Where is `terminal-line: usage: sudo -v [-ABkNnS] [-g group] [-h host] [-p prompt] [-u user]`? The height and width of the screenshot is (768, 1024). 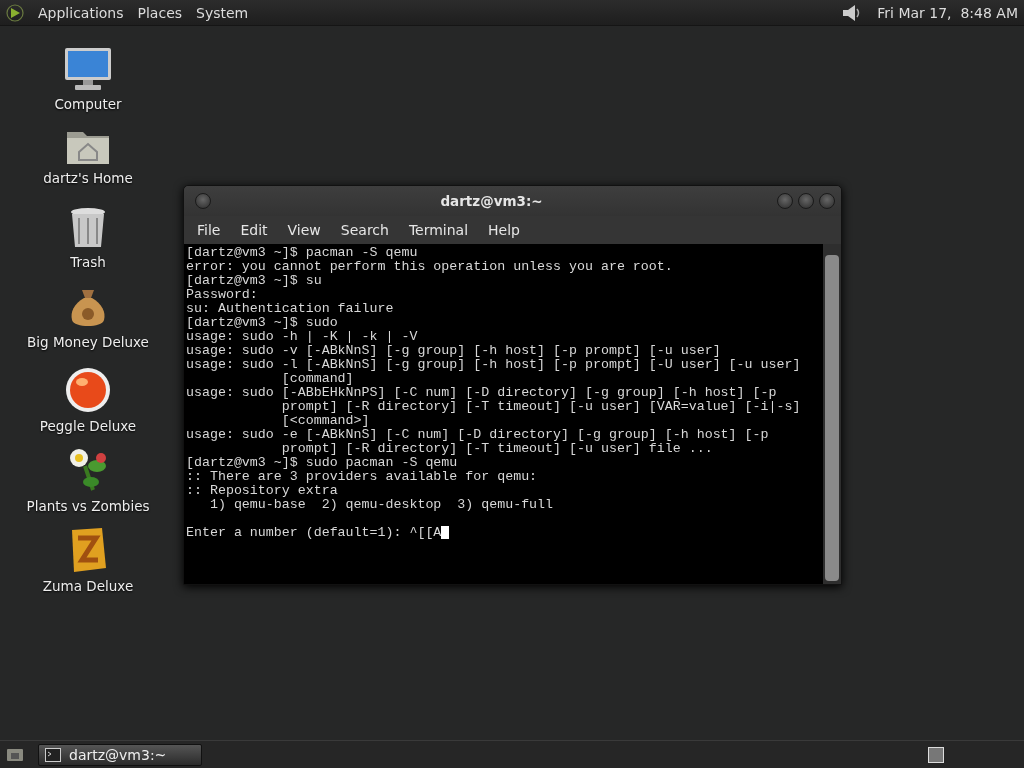
terminal-line: usage: sudo -v [-ABkNnS] [-g group] [-h host] [-p prompt] [-u user] is located at coordinates (453, 351).